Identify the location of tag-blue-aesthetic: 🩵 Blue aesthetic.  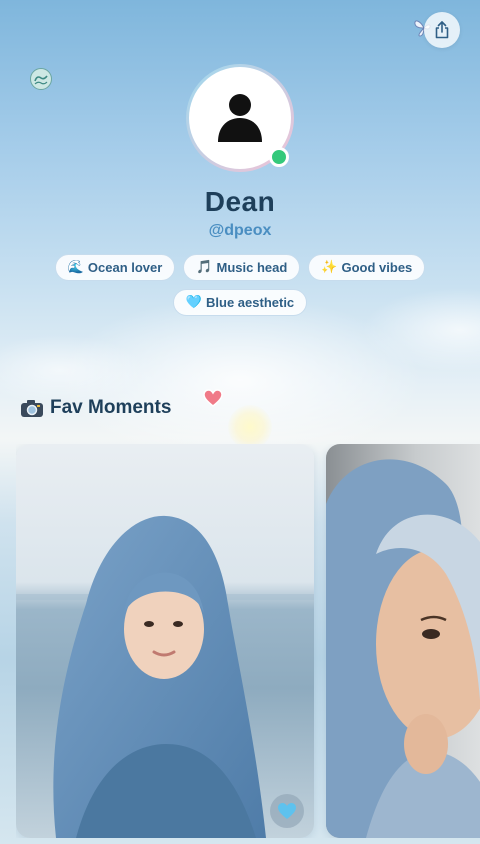
(240, 302).